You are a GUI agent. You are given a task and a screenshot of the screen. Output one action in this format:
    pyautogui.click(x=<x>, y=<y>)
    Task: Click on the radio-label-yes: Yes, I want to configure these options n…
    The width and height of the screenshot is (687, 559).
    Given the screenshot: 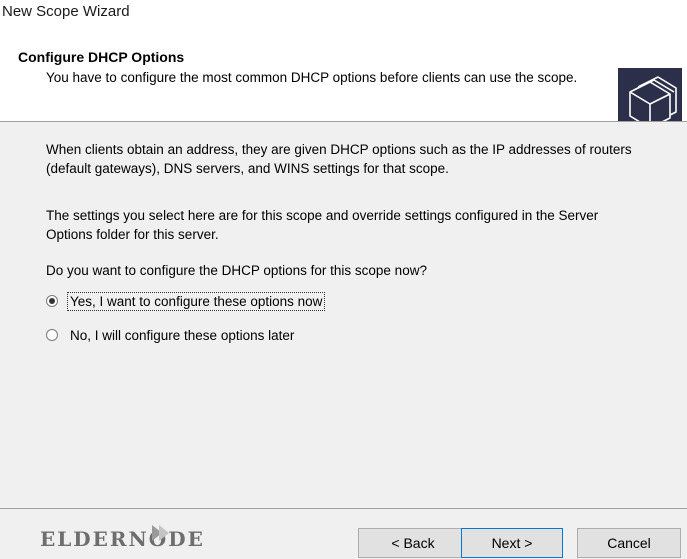 What is the action you would take?
    pyautogui.click(x=196, y=301)
    